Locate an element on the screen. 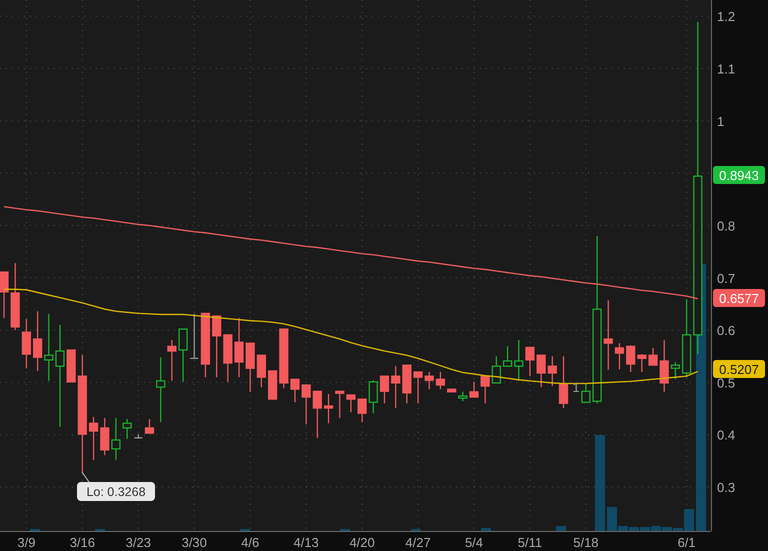 This screenshot has height=551, width=768. price-tag: 0.5207 is located at coordinates (739, 369).